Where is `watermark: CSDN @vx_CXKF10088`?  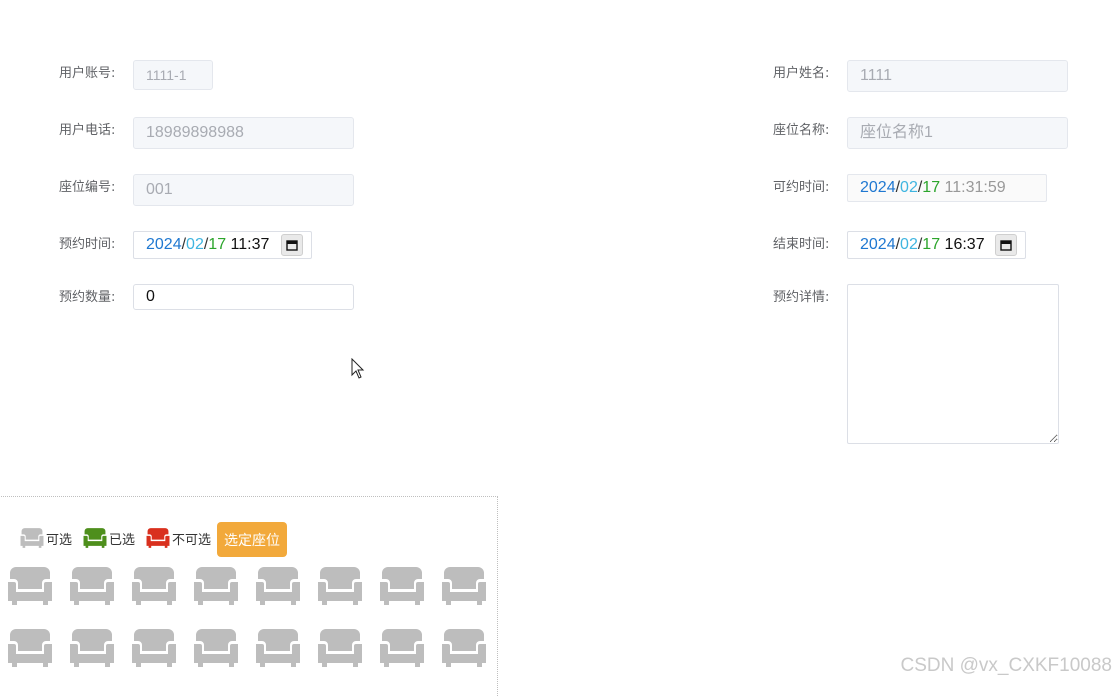
watermark: CSDN @vx_CXKF10088 is located at coordinates (1006, 665).